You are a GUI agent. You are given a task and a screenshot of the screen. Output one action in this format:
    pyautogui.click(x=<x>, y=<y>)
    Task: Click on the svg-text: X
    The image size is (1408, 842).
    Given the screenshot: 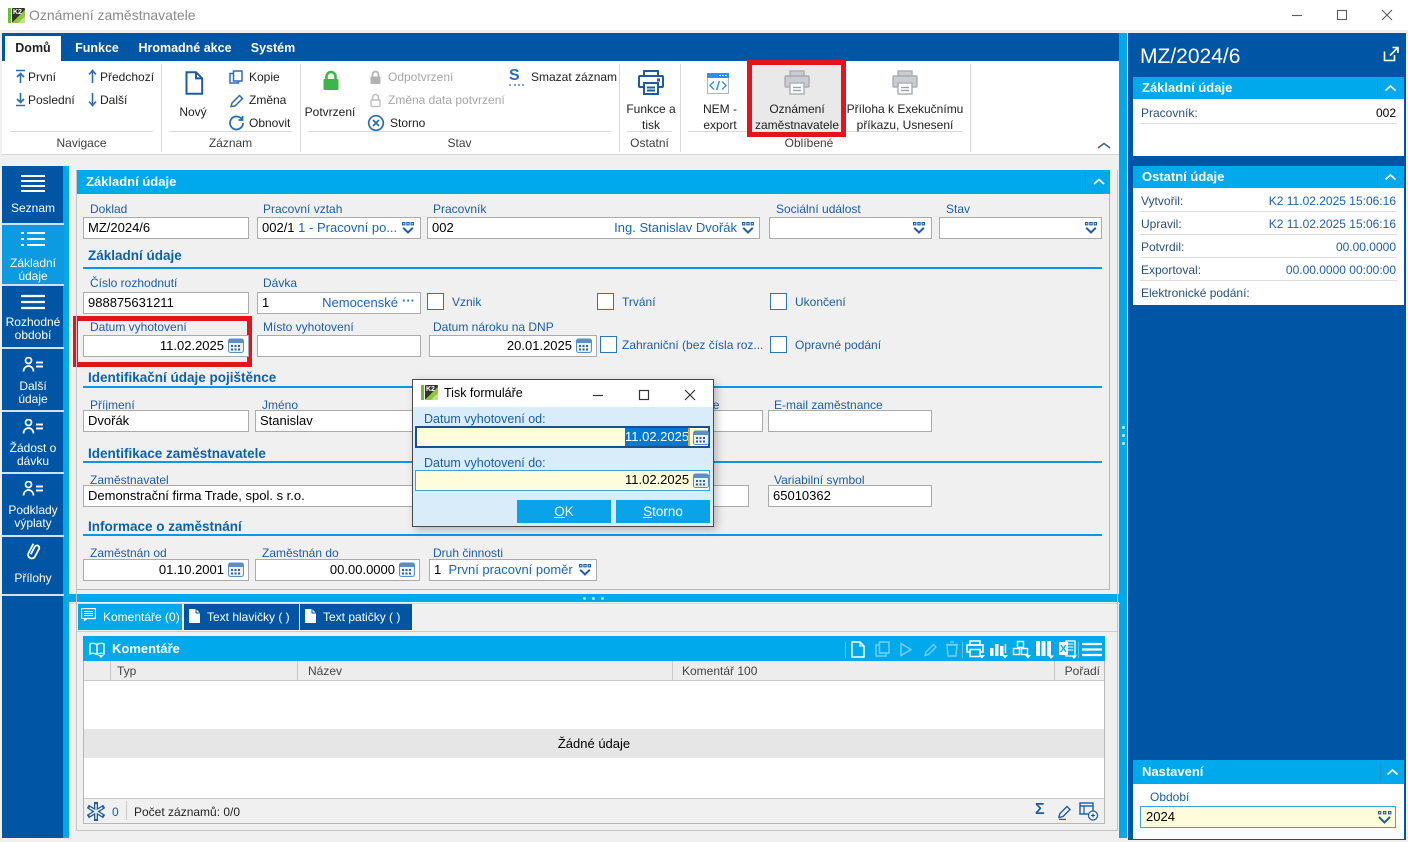 What is the action you would take?
    pyautogui.click(x=1063, y=649)
    